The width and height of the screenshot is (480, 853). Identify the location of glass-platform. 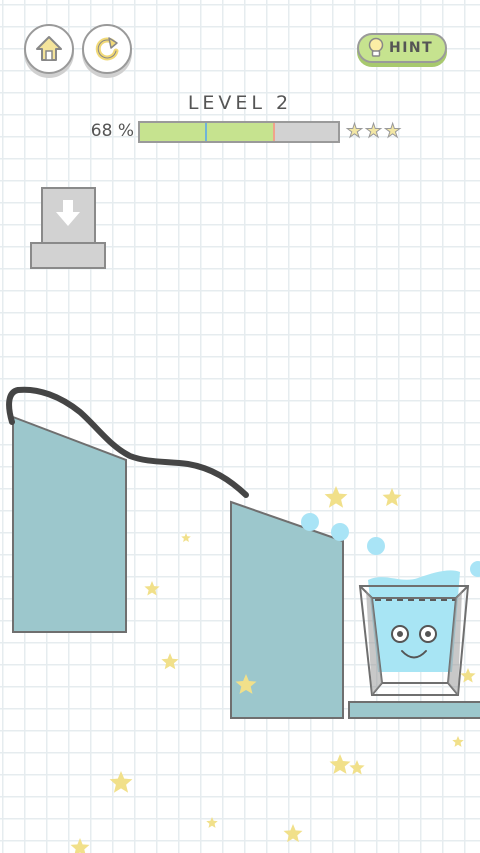
(414, 710).